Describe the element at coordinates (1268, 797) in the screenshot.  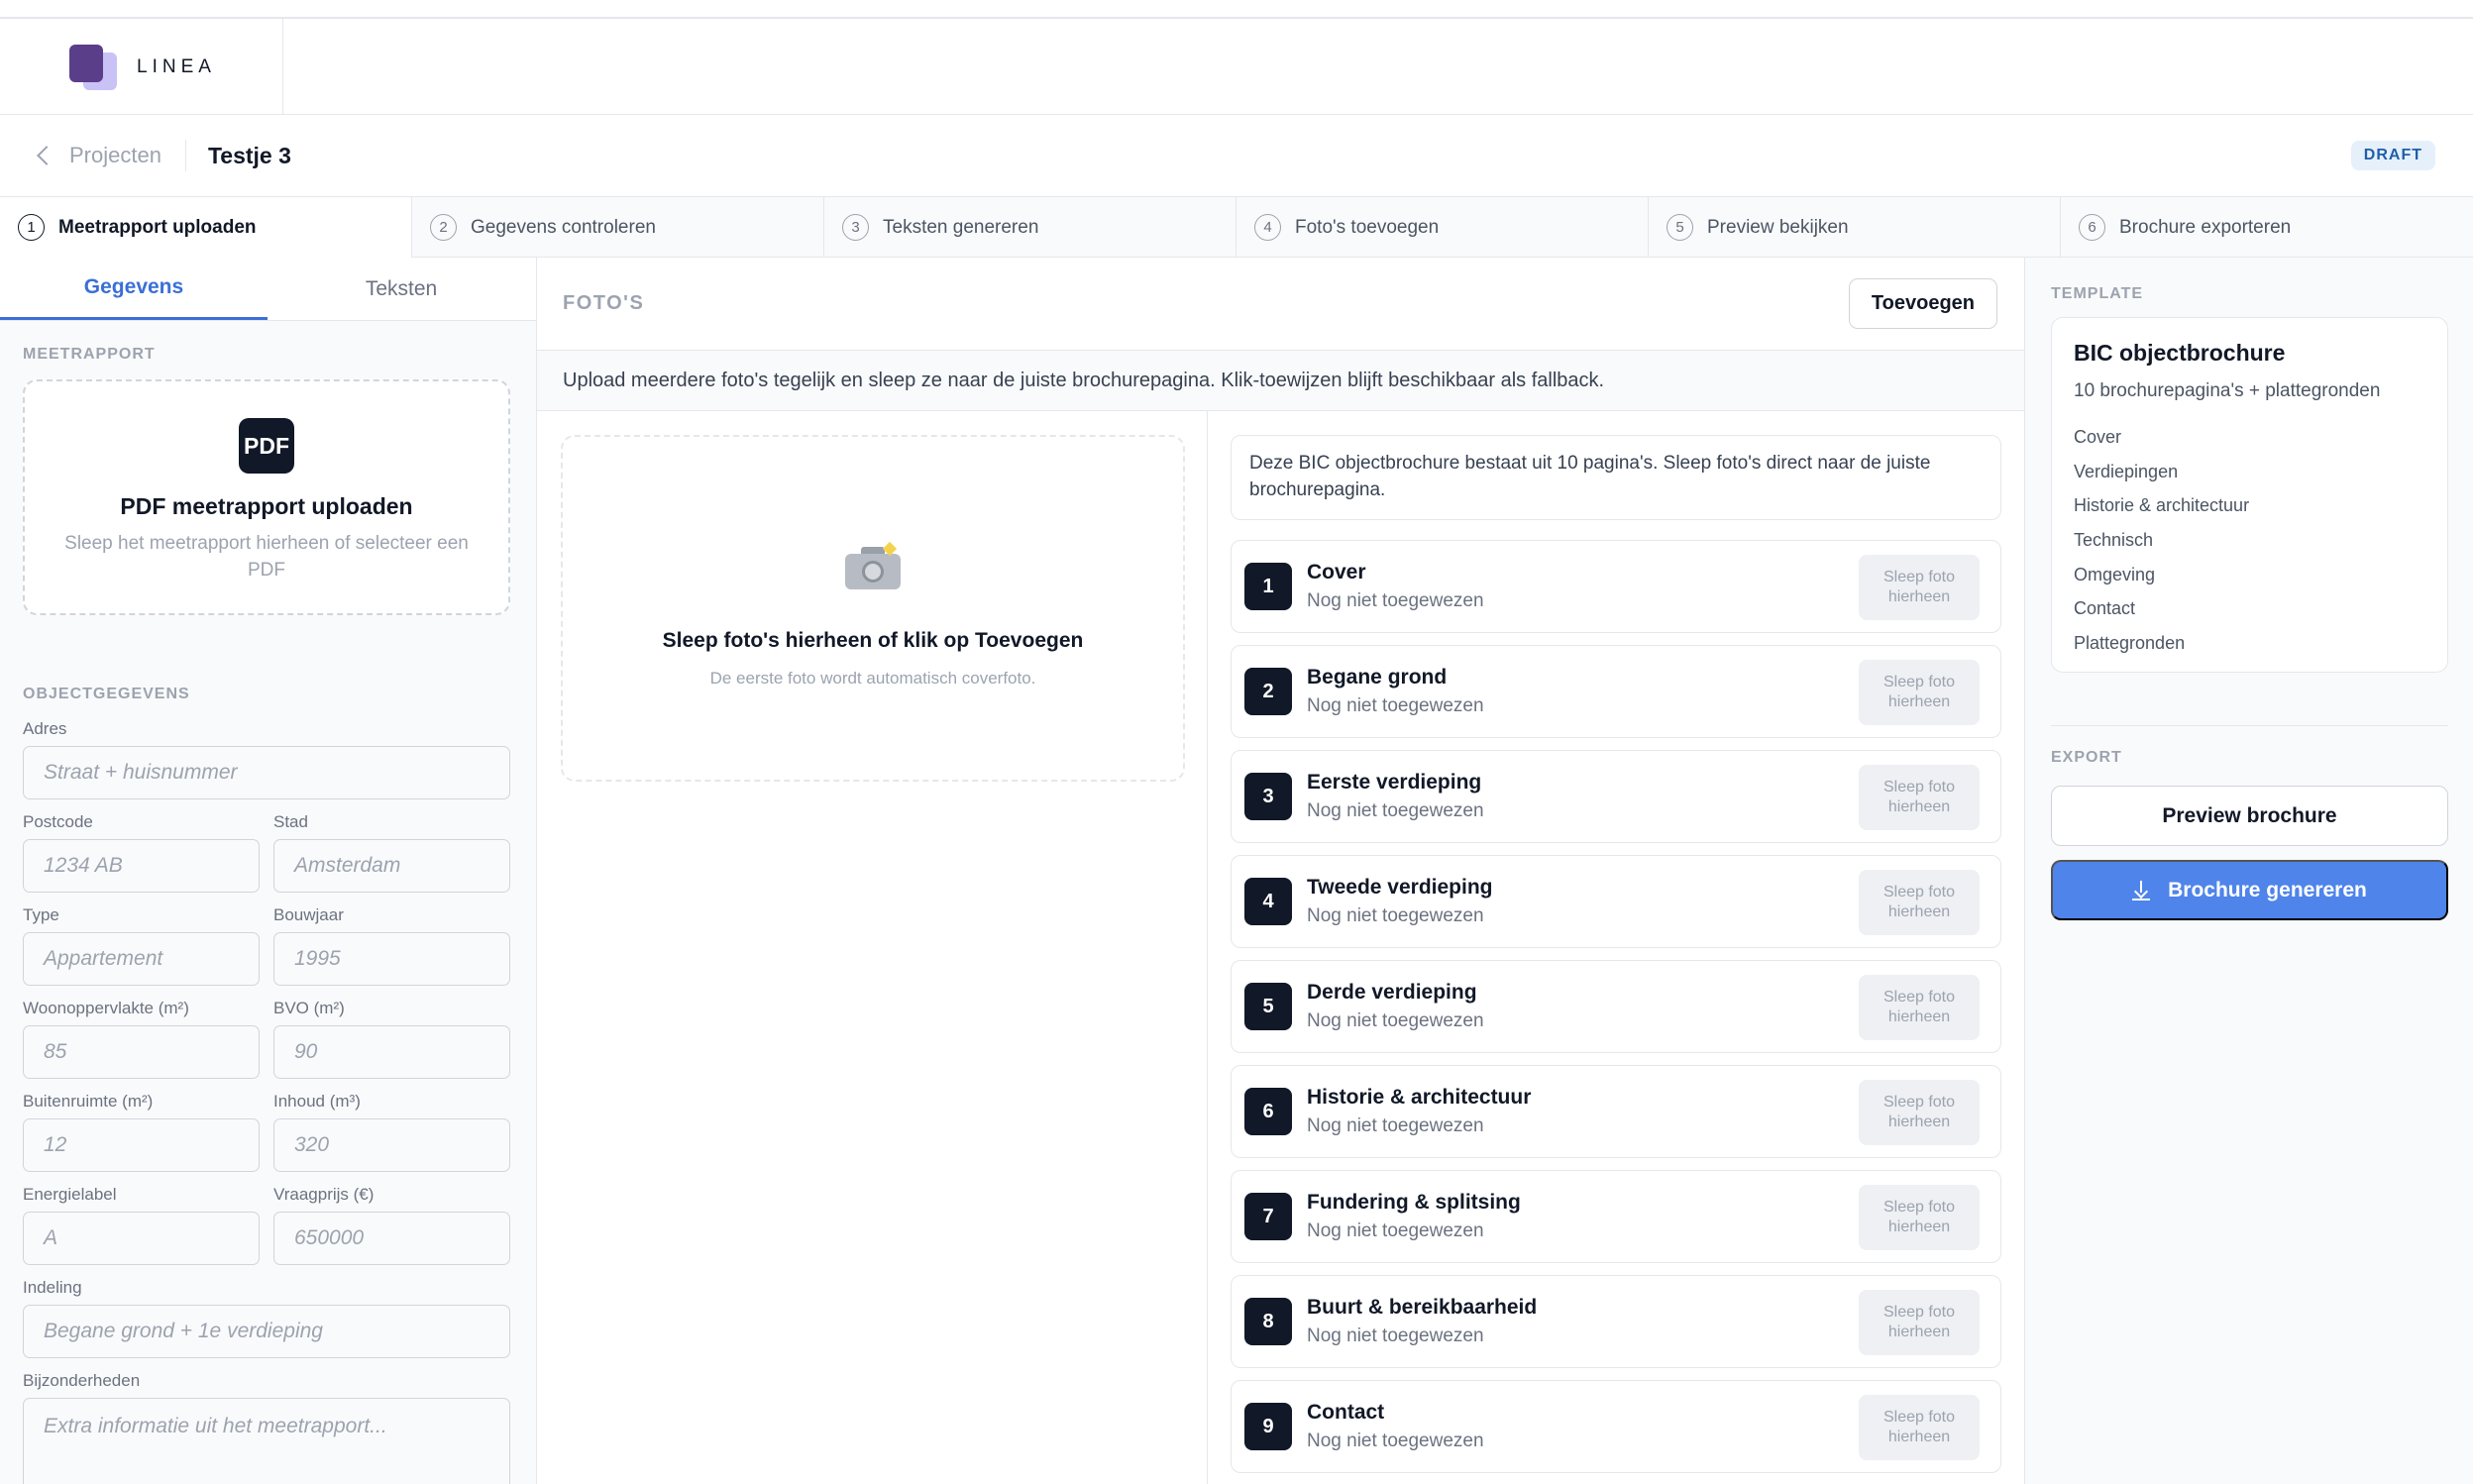
I see `page-number: 3` at that location.